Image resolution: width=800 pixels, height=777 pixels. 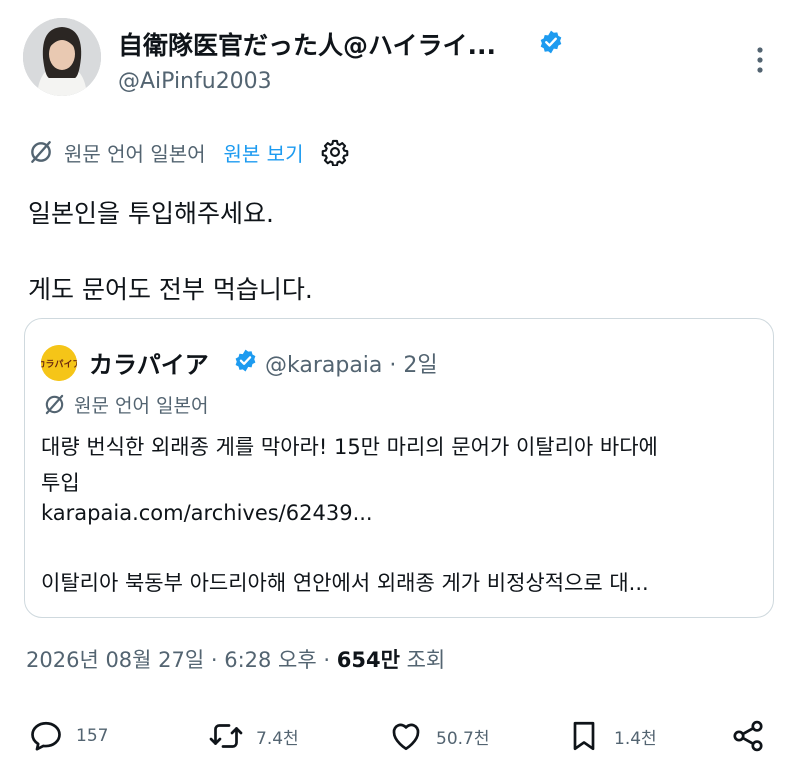 I want to click on post-meta: 2026년 08월 27일 · 6:28 오후 · 654만 조회, so click(x=235, y=659).